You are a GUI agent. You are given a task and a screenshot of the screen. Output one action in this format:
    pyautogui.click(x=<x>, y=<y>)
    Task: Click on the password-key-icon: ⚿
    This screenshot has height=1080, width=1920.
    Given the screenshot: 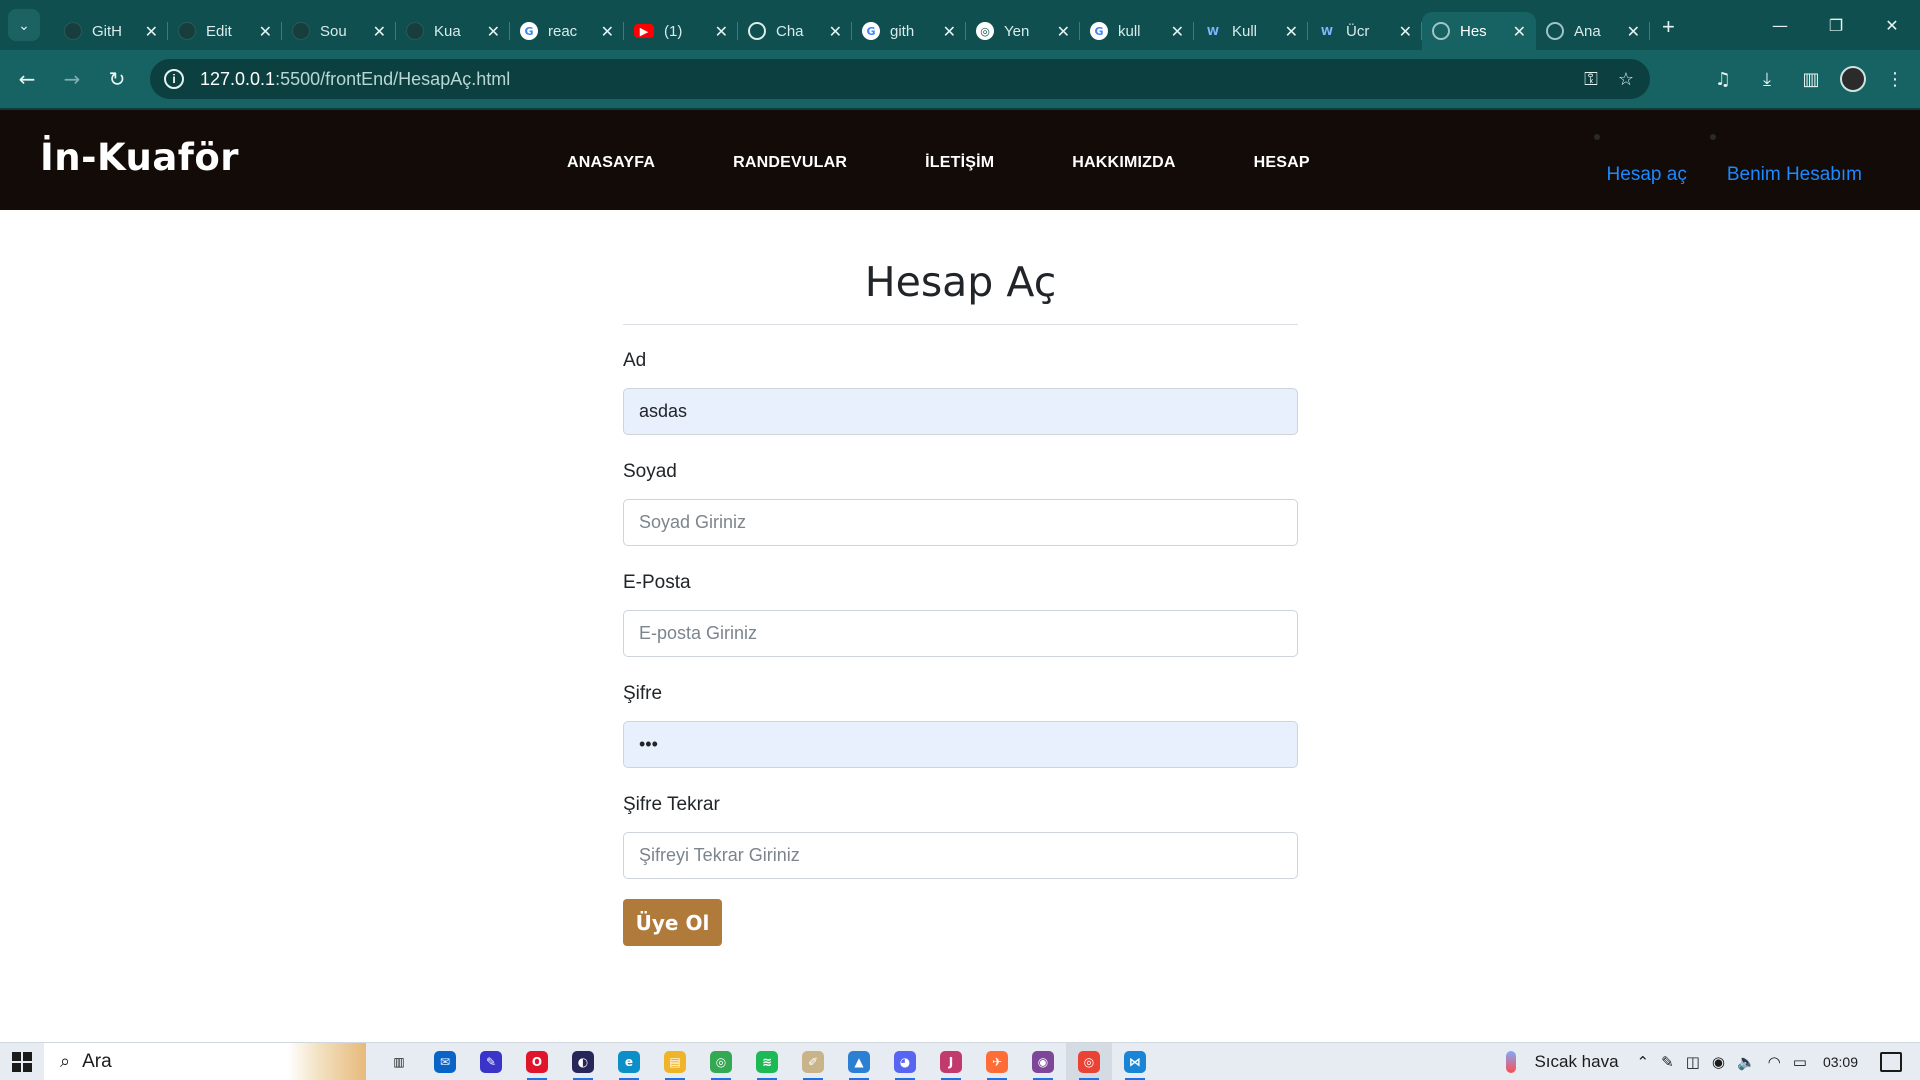 What is the action you would take?
    pyautogui.click(x=1591, y=79)
    